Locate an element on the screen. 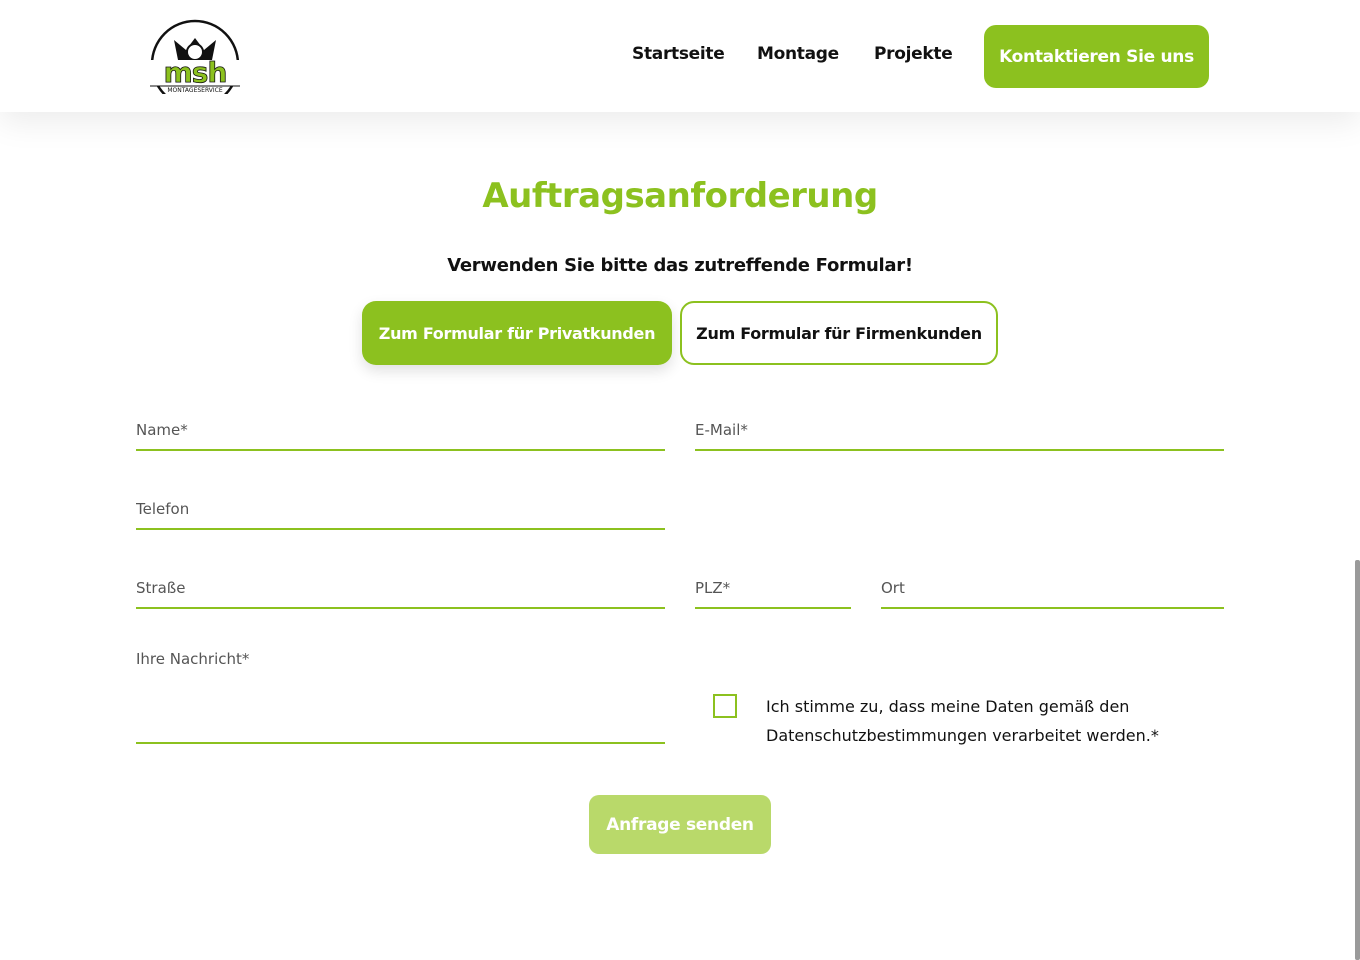 The height and width of the screenshot is (960, 1360). submit-button: Anfrage senden is located at coordinates (680, 824).